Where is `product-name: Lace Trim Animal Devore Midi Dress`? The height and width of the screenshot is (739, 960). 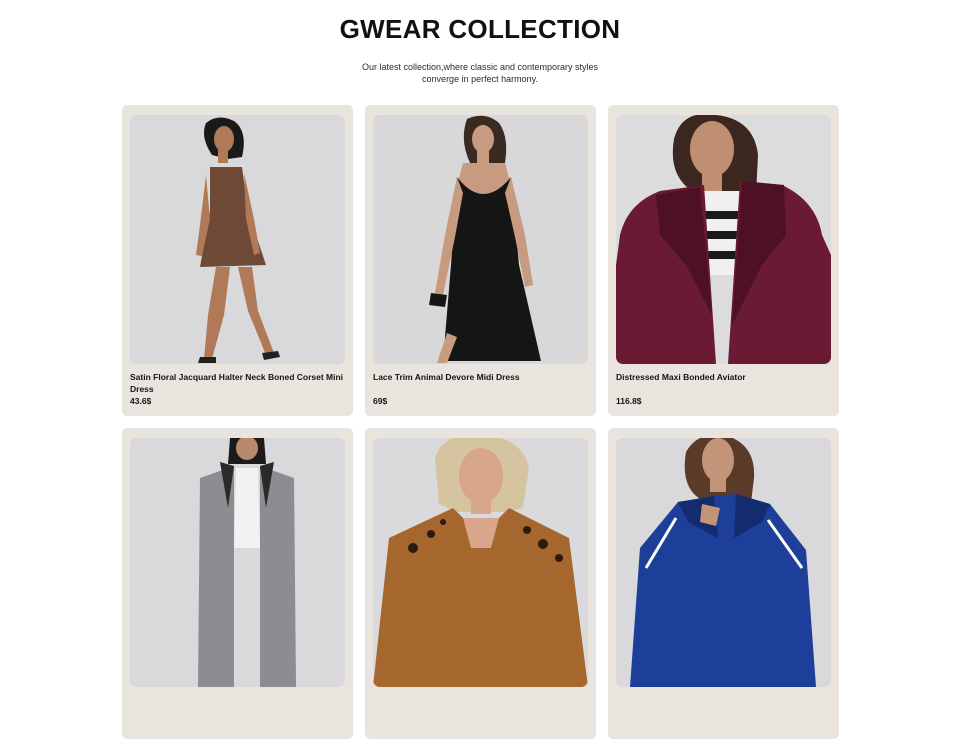 product-name: Lace Trim Animal Devore Midi Dress is located at coordinates (480, 383).